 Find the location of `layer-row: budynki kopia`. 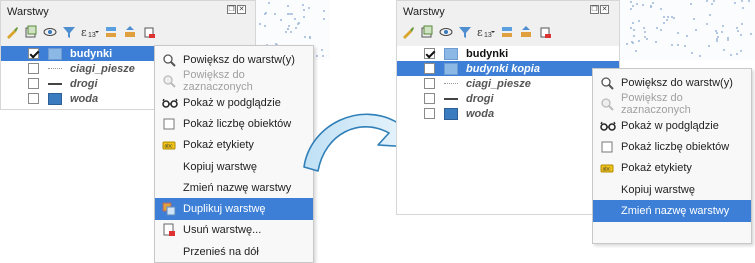

layer-row: budynki kopia is located at coordinates (508, 68).